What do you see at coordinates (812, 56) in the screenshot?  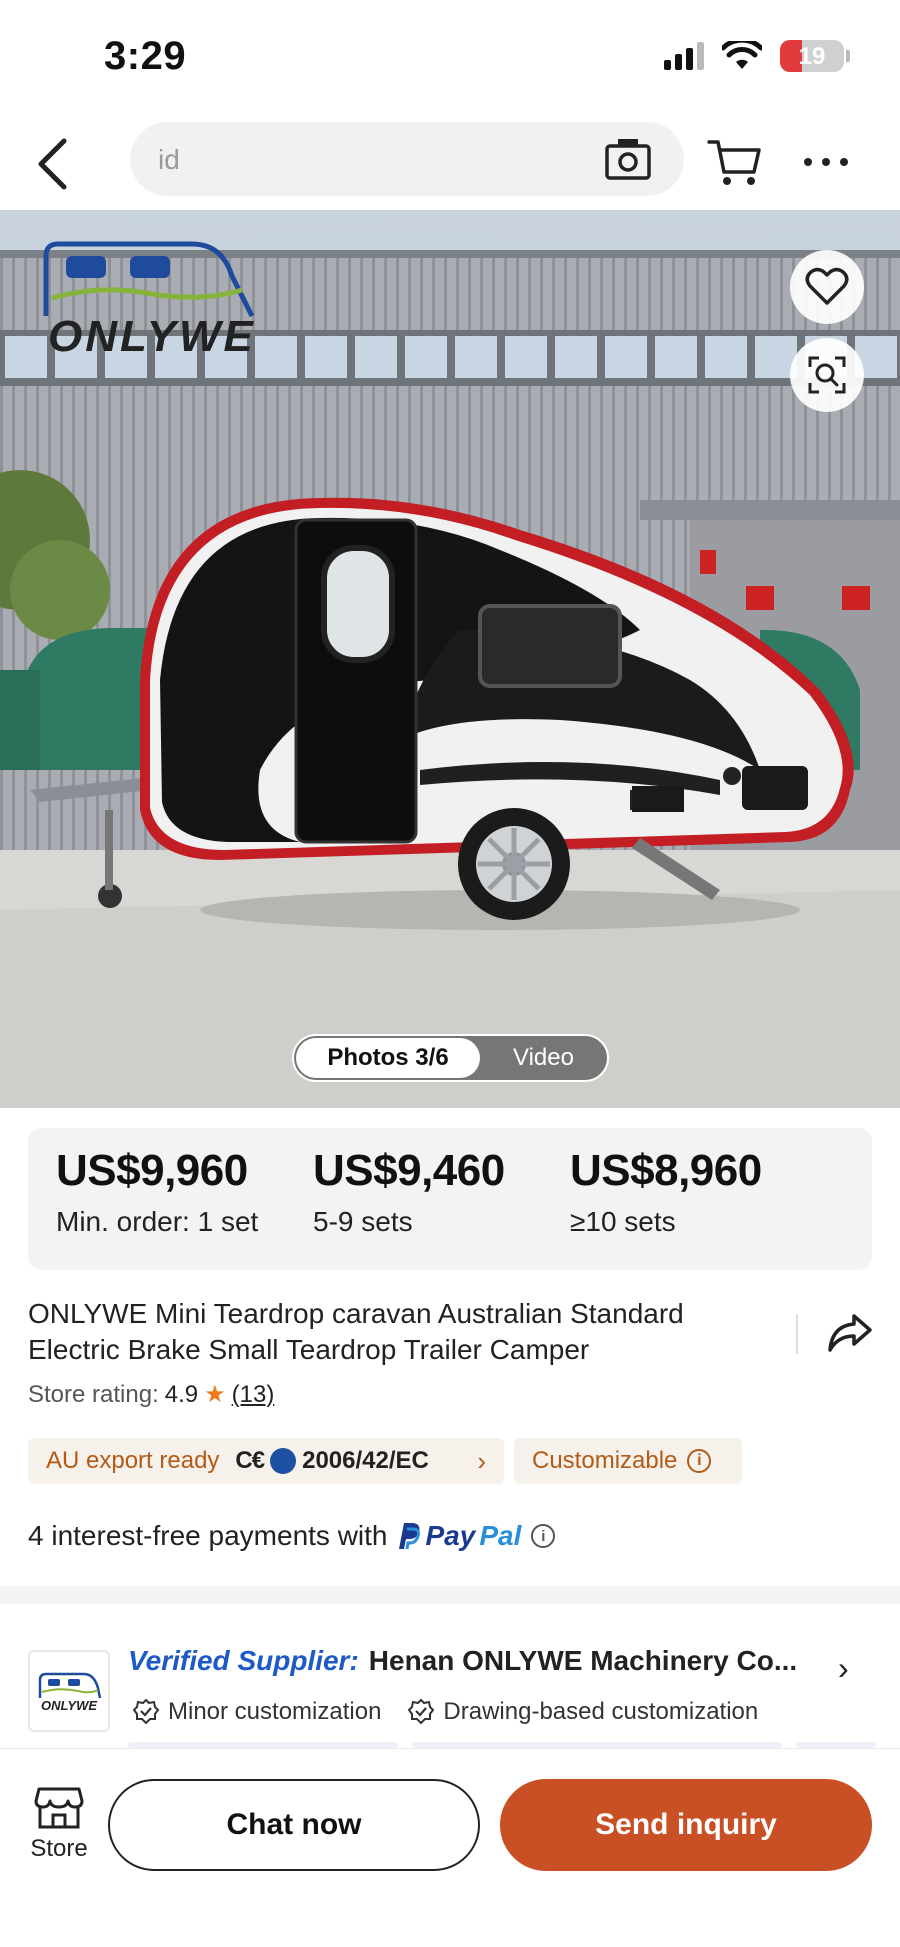 I see `battery-level: 19` at bounding box center [812, 56].